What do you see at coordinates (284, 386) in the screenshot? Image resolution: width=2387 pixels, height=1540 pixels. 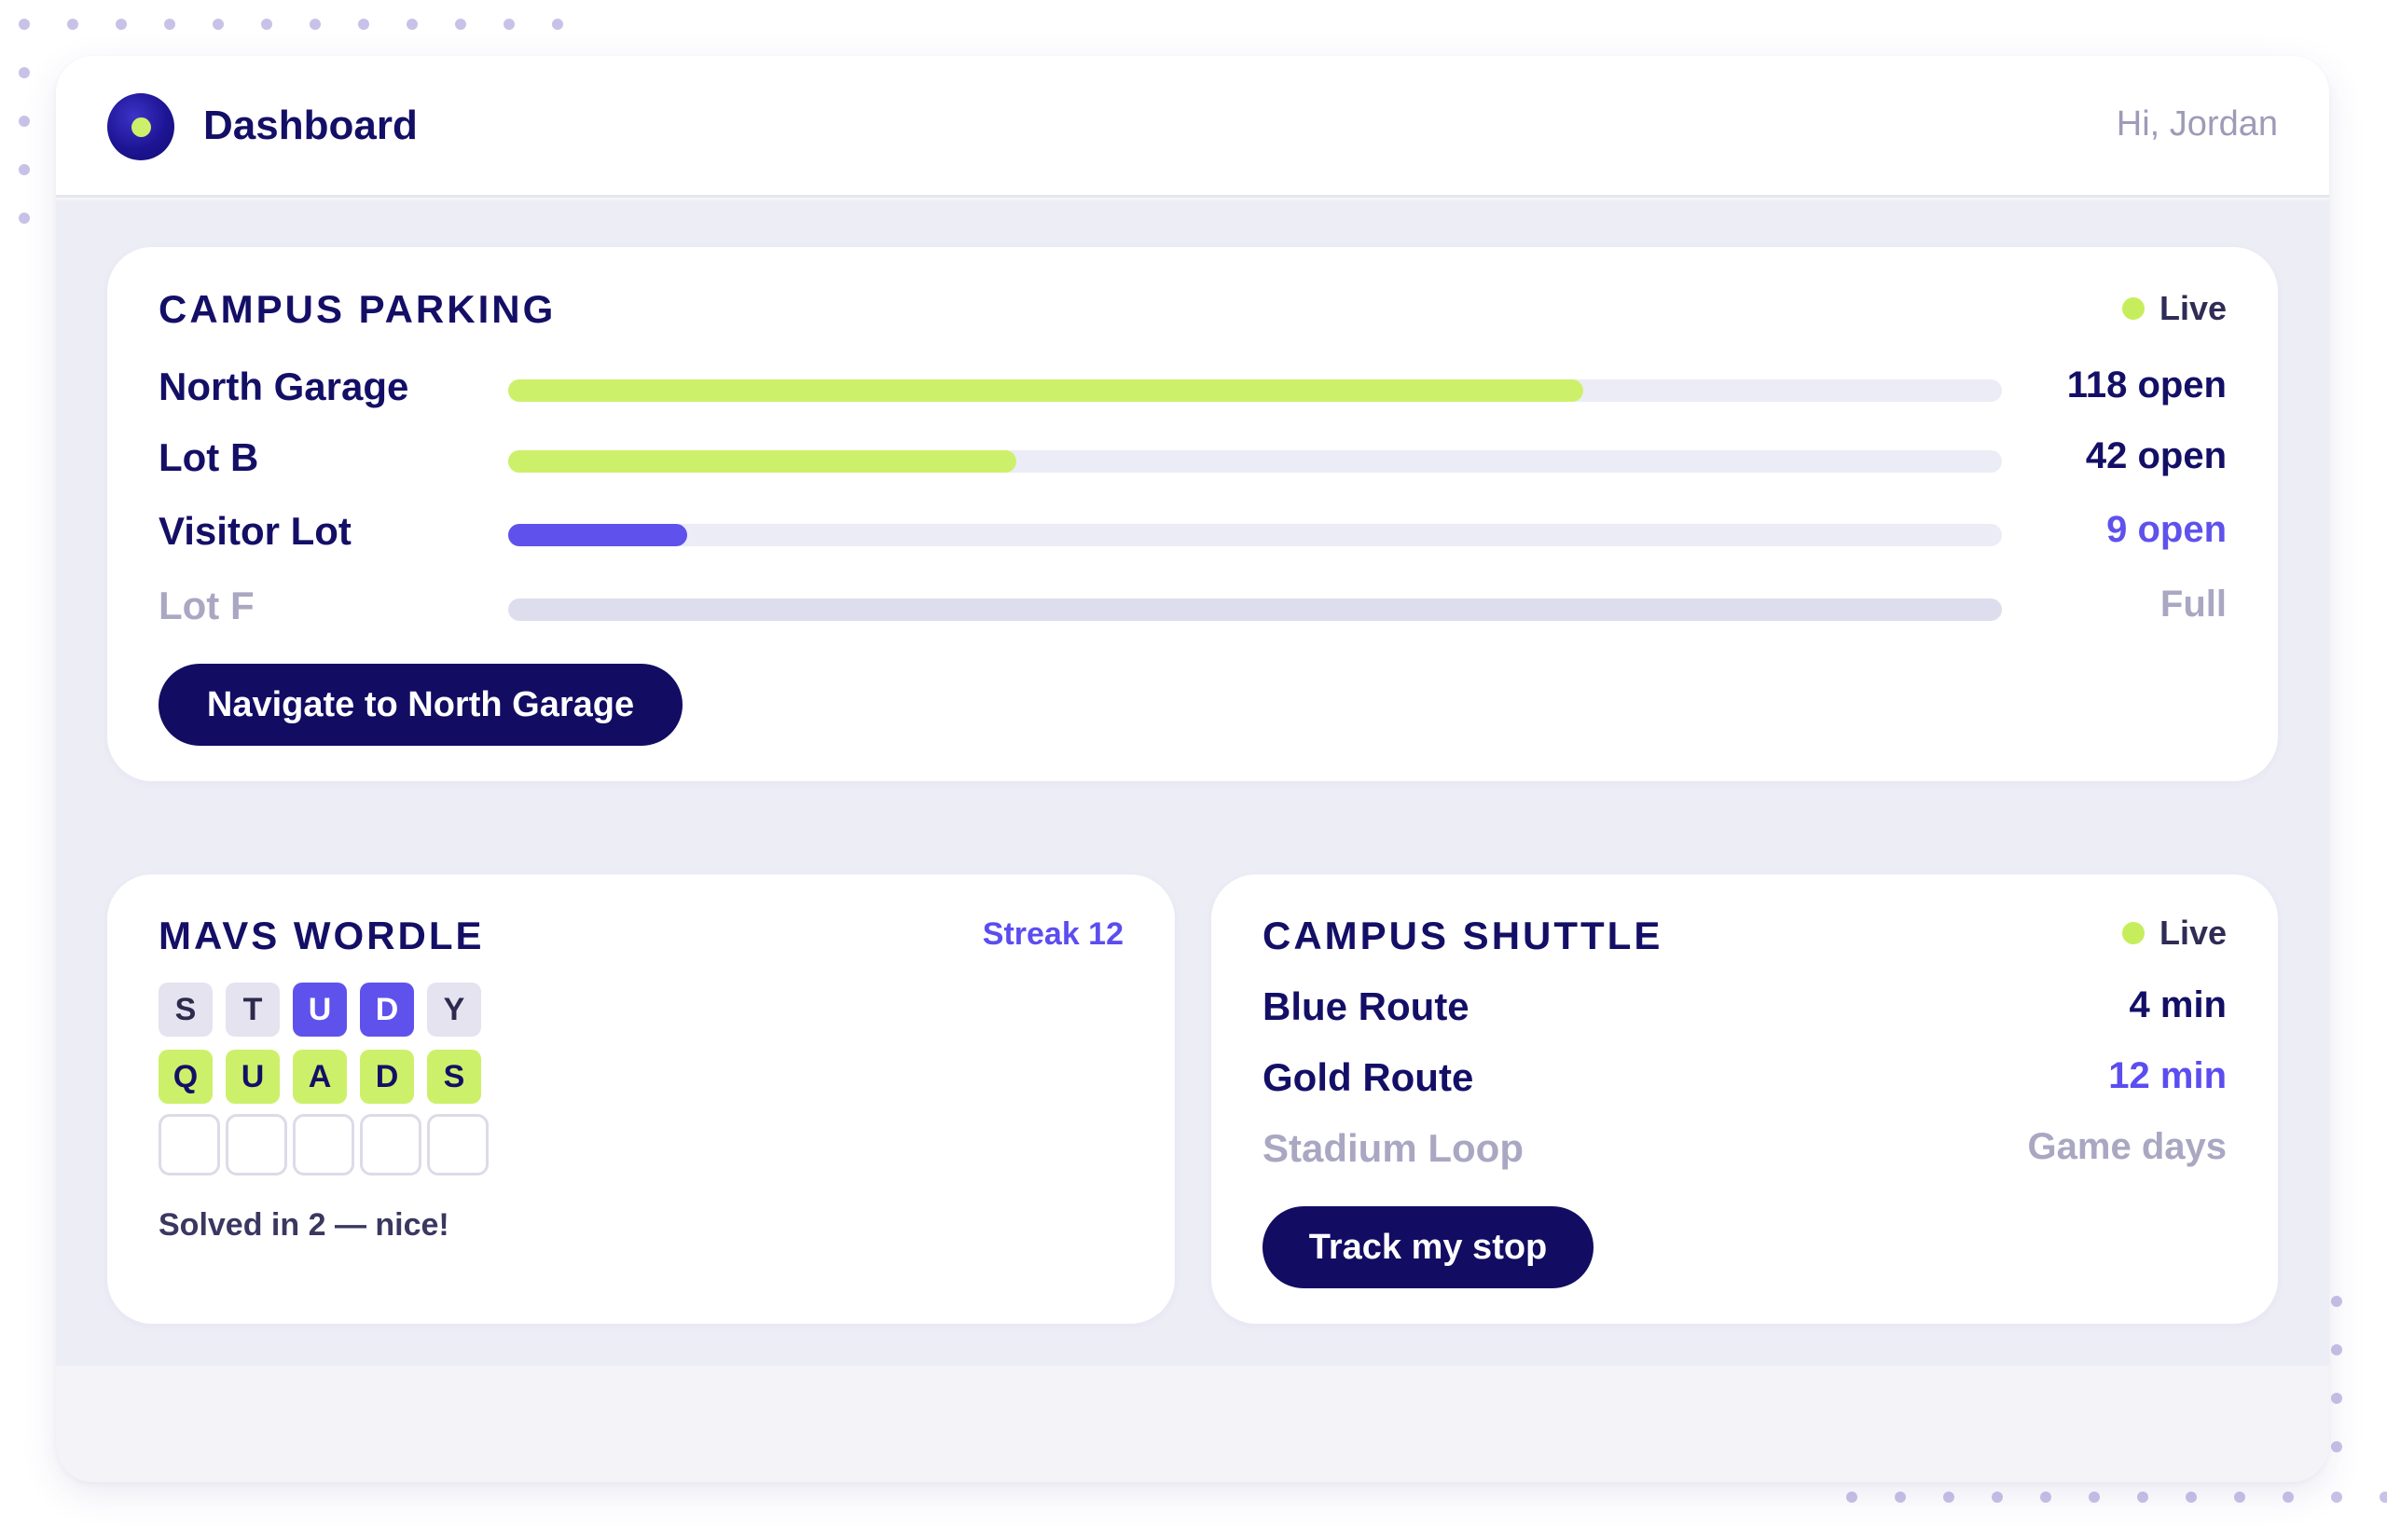 I see `lot-name: North Garage` at bounding box center [284, 386].